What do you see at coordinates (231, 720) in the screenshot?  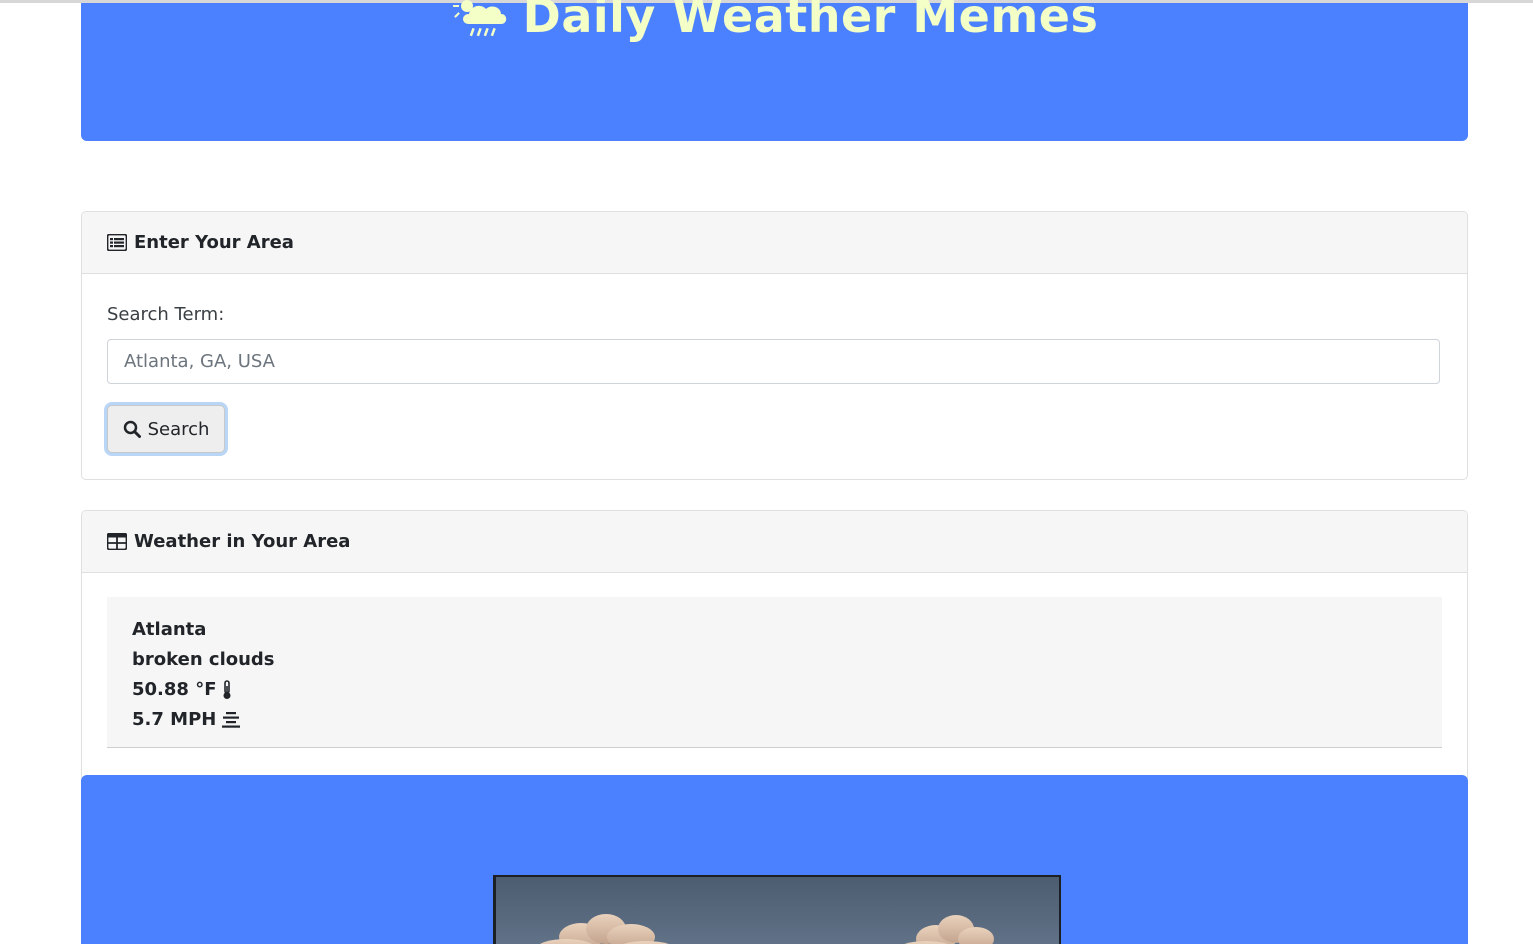 I see `wind-icon` at bounding box center [231, 720].